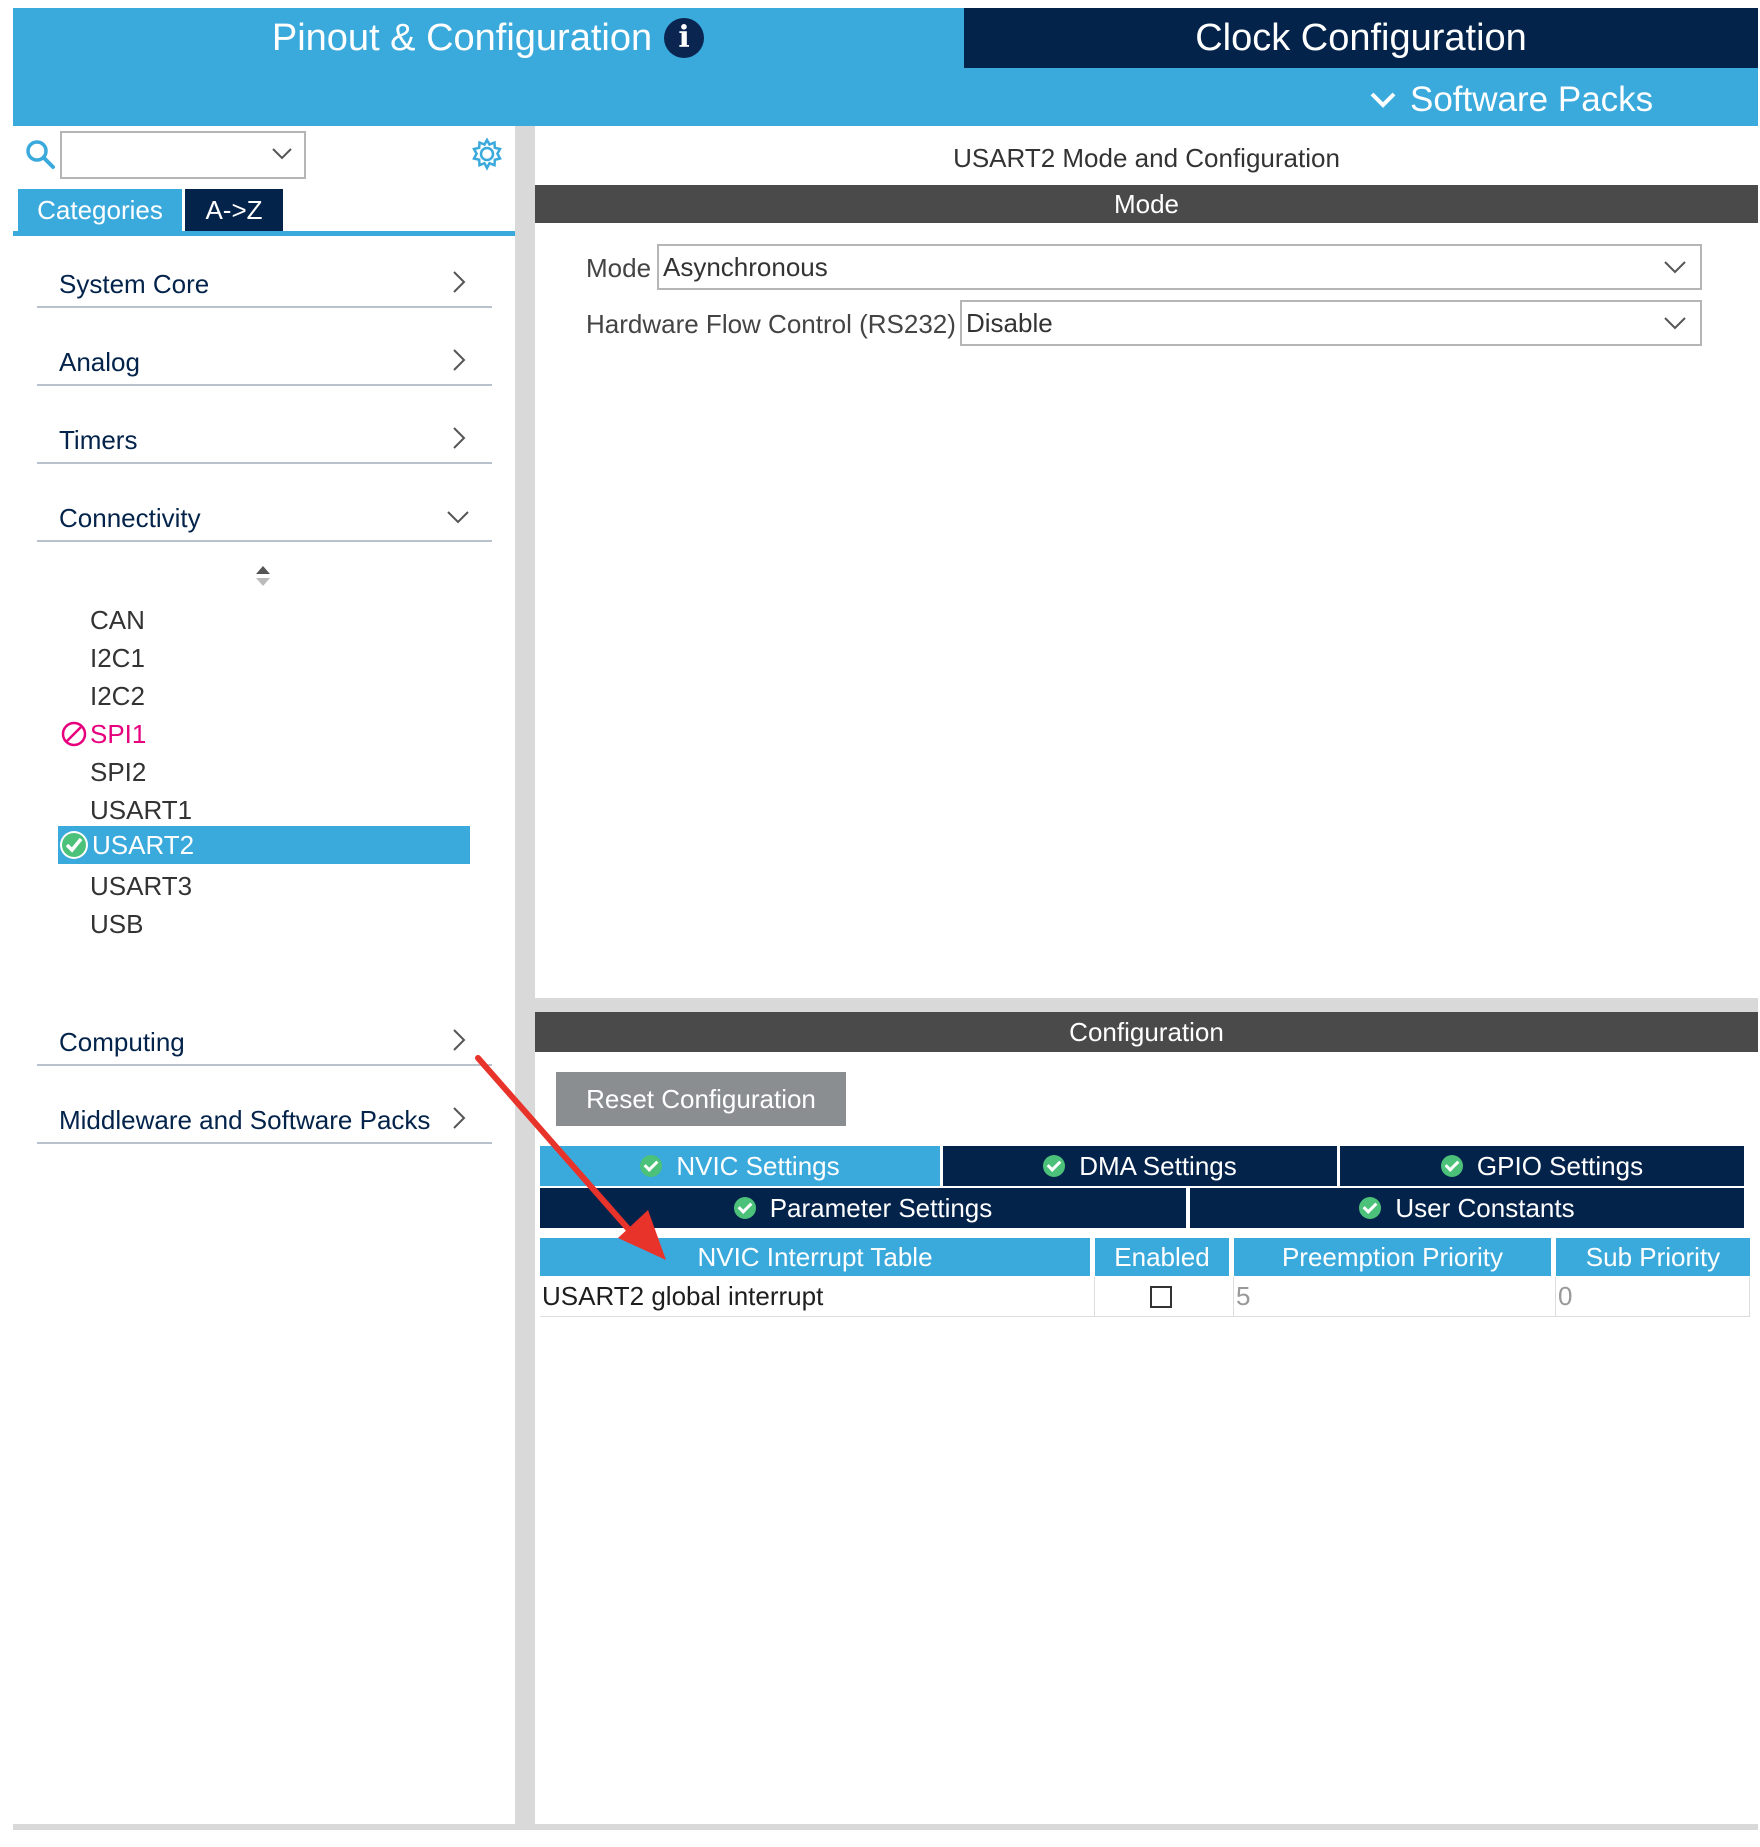 This screenshot has height=1847, width=1760. I want to click on list-item-spi1: SPI1, so click(103, 734).